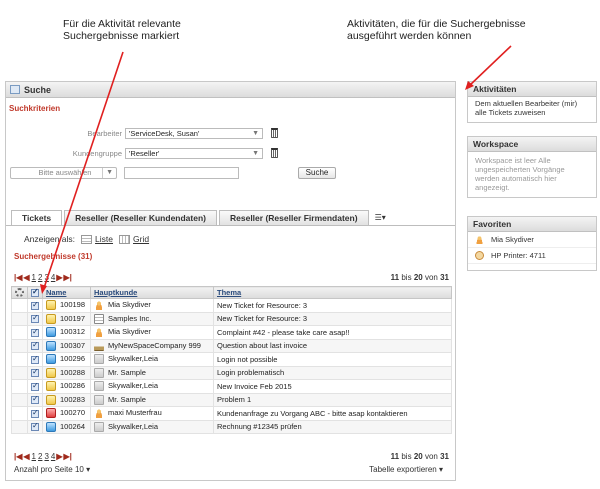 The image size is (600, 489). Describe the element at coordinates (66, 359) in the screenshot. I see `row-name-cell: 100296` at that location.